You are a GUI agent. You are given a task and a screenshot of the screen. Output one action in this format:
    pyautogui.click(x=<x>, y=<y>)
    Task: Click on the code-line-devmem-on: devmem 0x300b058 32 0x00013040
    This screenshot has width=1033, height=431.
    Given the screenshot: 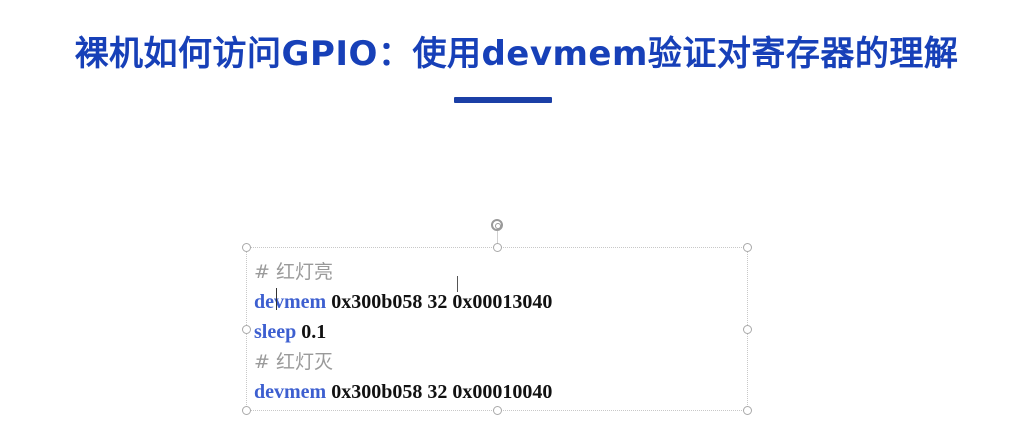 What is the action you would take?
    pyautogui.click(x=494, y=301)
    